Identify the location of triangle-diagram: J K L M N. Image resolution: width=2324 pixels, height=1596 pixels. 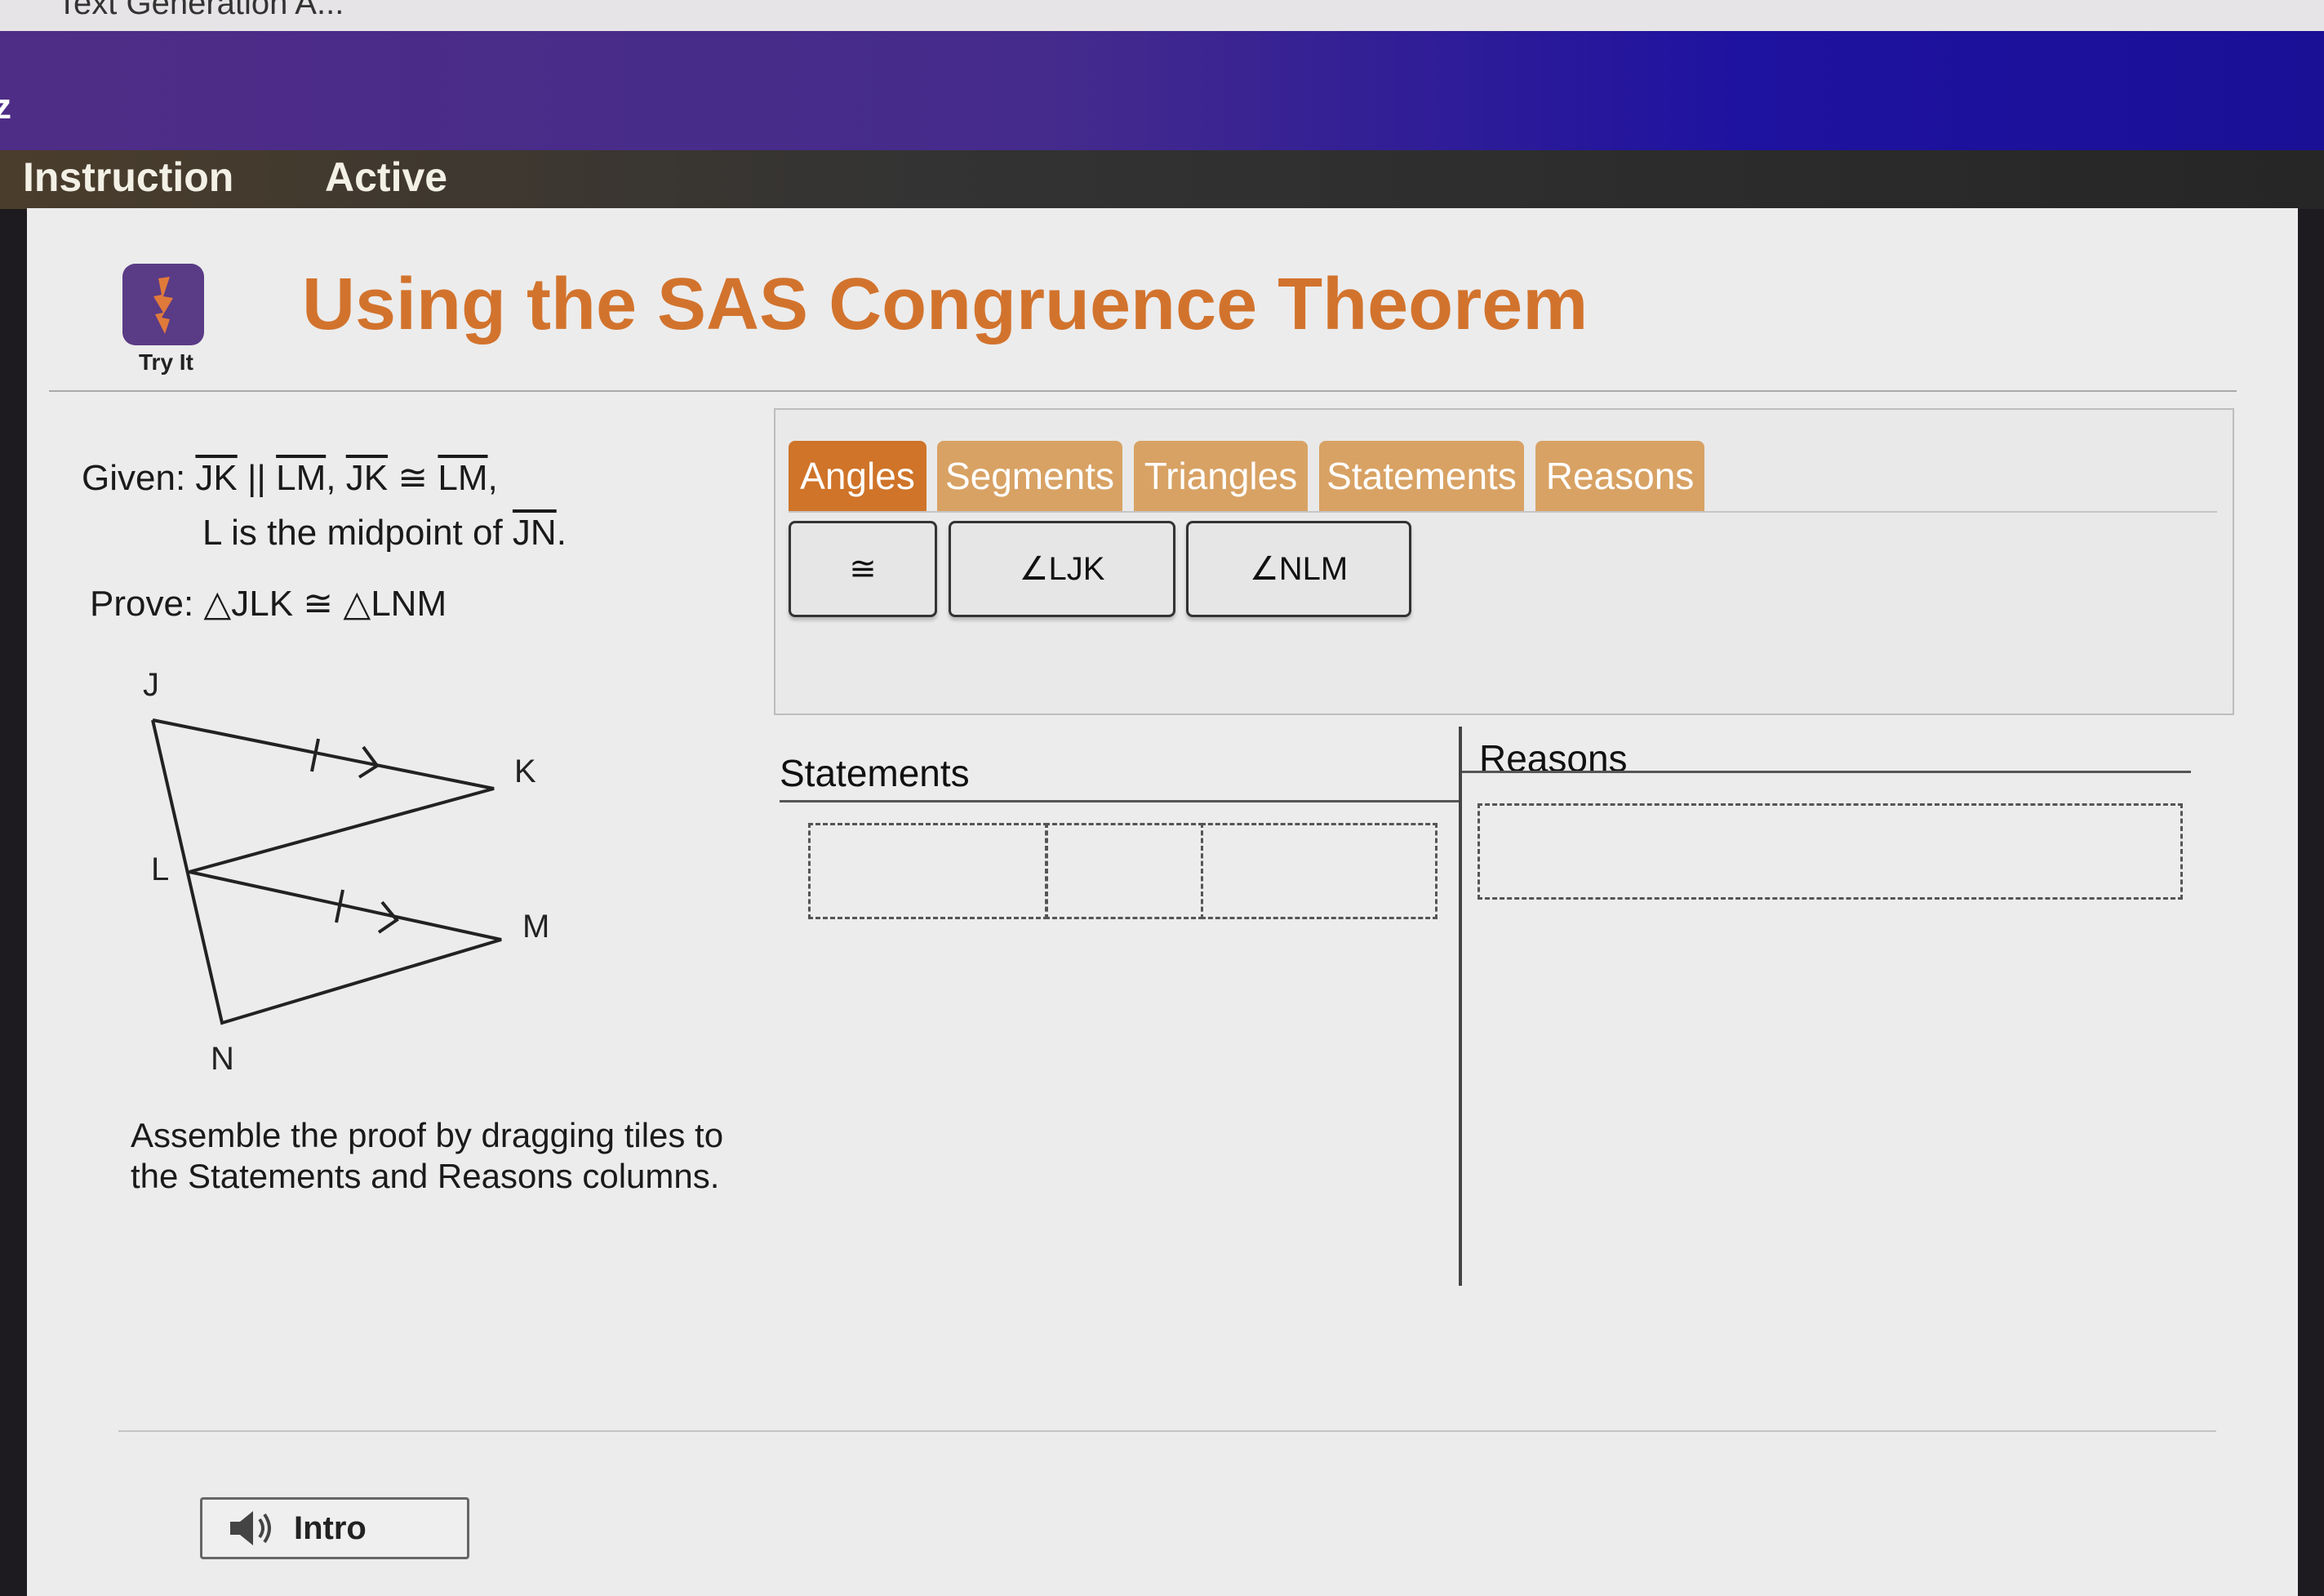
(346, 872).